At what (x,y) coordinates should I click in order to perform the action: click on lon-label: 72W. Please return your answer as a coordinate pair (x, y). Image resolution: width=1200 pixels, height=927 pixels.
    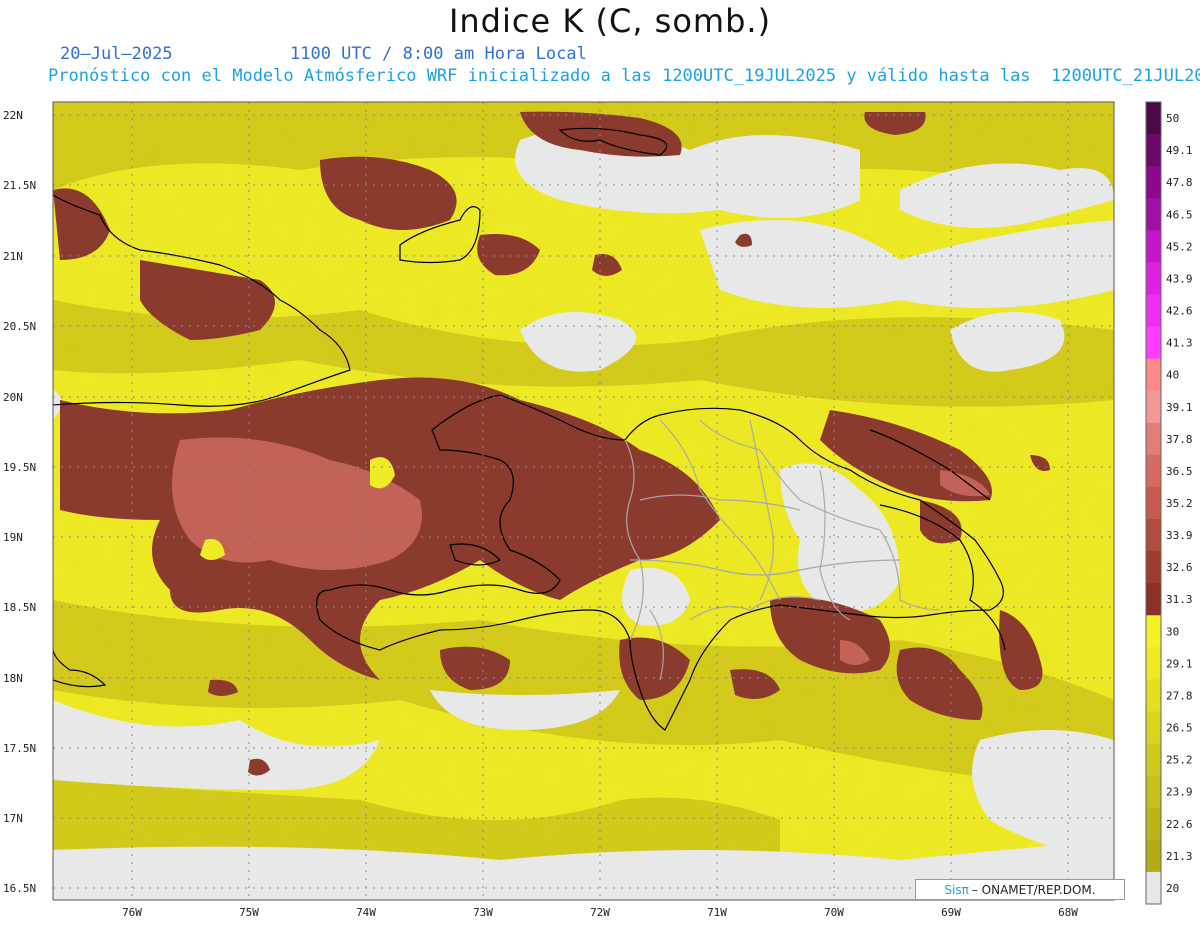
    Looking at the image, I should click on (600, 912).